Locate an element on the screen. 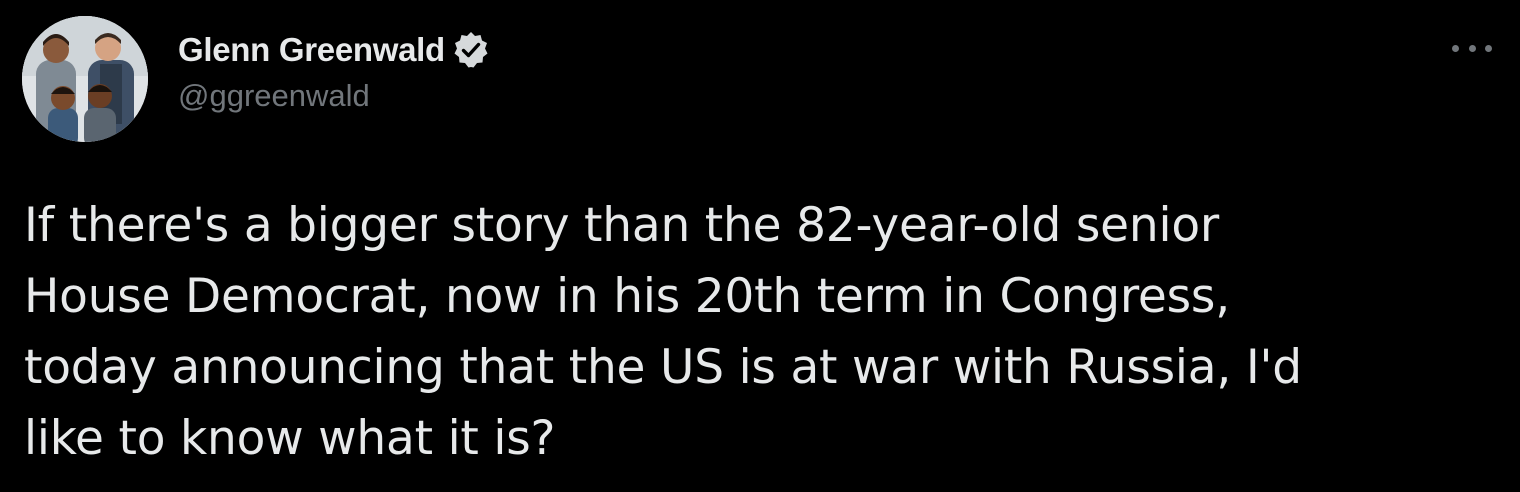 The height and width of the screenshot is (492, 1520). tweet-text-line: like to know what it is? is located at coordinates (290, 438).